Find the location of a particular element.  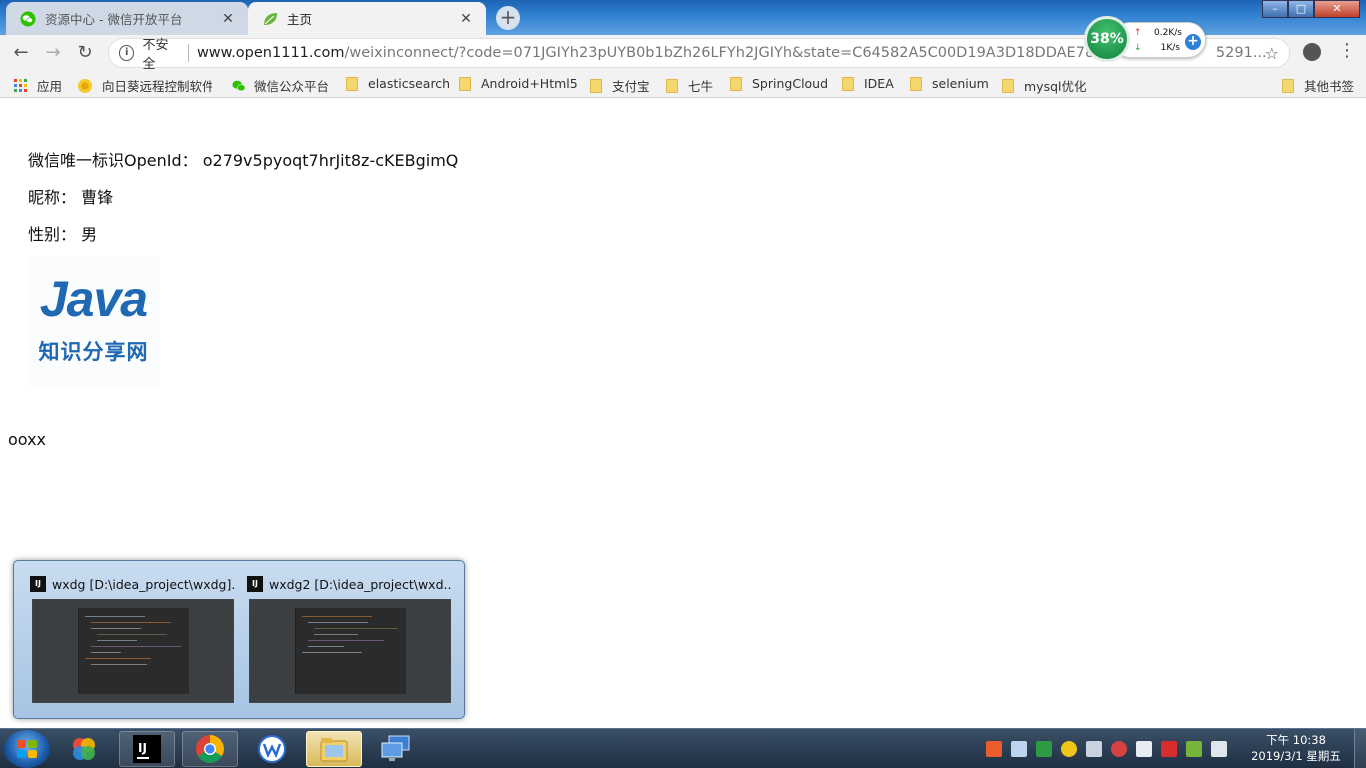

bookmark-folder-android: Android+Html5 is located at coordinates (518, 83).